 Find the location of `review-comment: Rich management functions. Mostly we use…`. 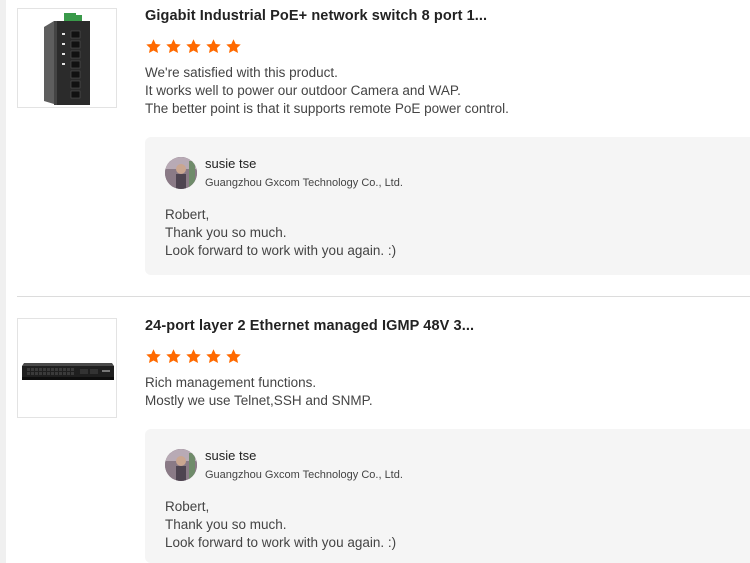

review-comment: Rich management functions. Mostly we use… is located at coordinates (259, 392).